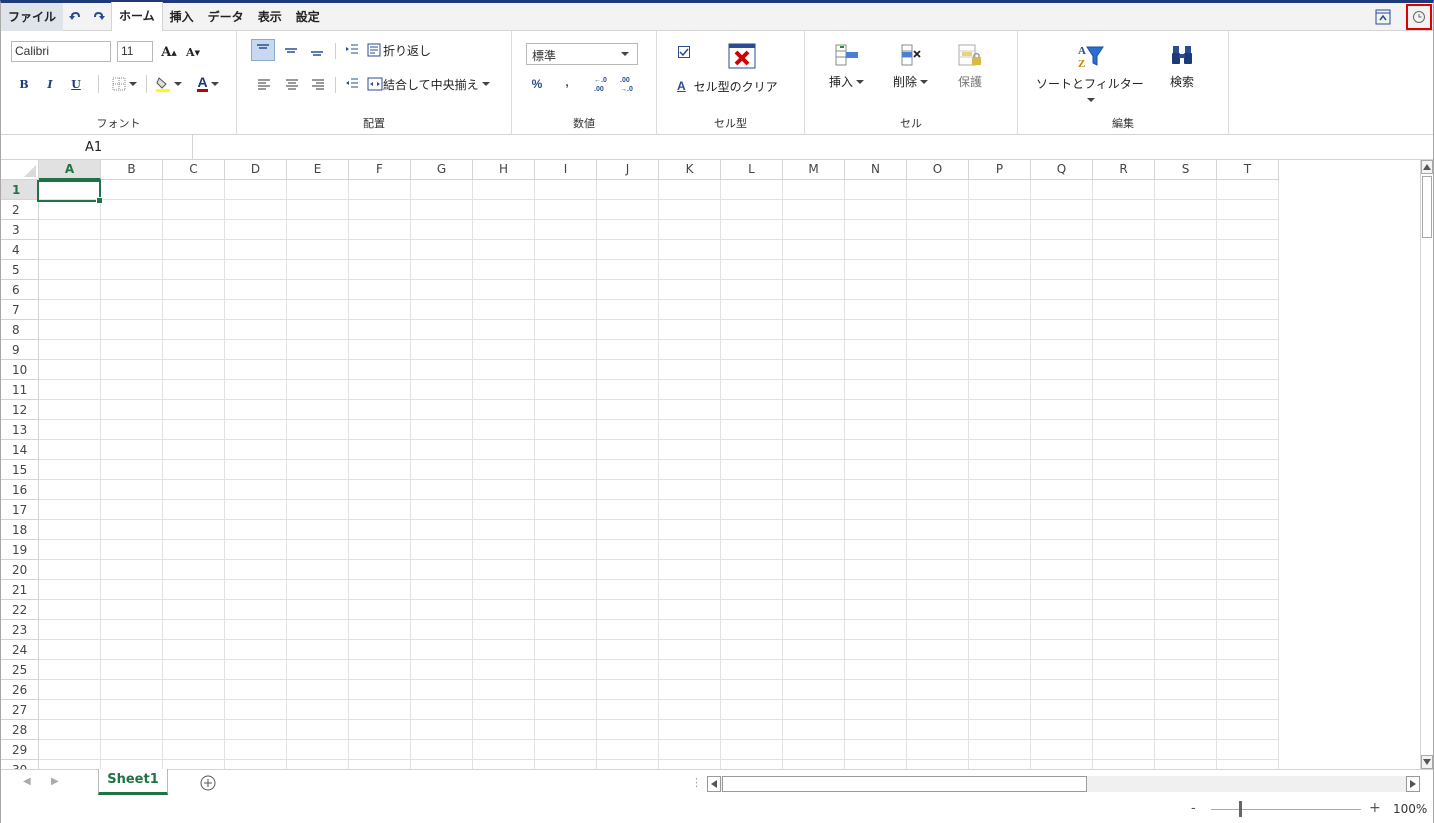 Image resolution: width=1434 pixels, height=823 pixels. What do you see at coordinates (352, 50) in the screenshot?
I see `indent-icon` at bounding box center [352, 50].